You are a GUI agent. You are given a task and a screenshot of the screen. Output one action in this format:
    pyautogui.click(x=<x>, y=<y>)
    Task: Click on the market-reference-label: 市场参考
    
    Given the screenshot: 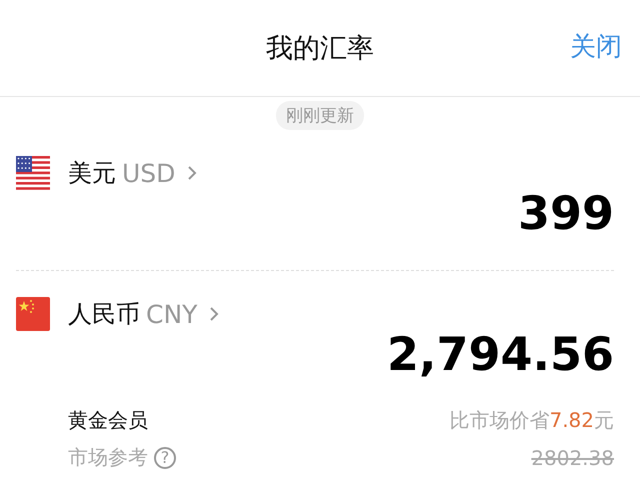 What is the action you would take?
    pyautogui.click(x=108, y=457)
    